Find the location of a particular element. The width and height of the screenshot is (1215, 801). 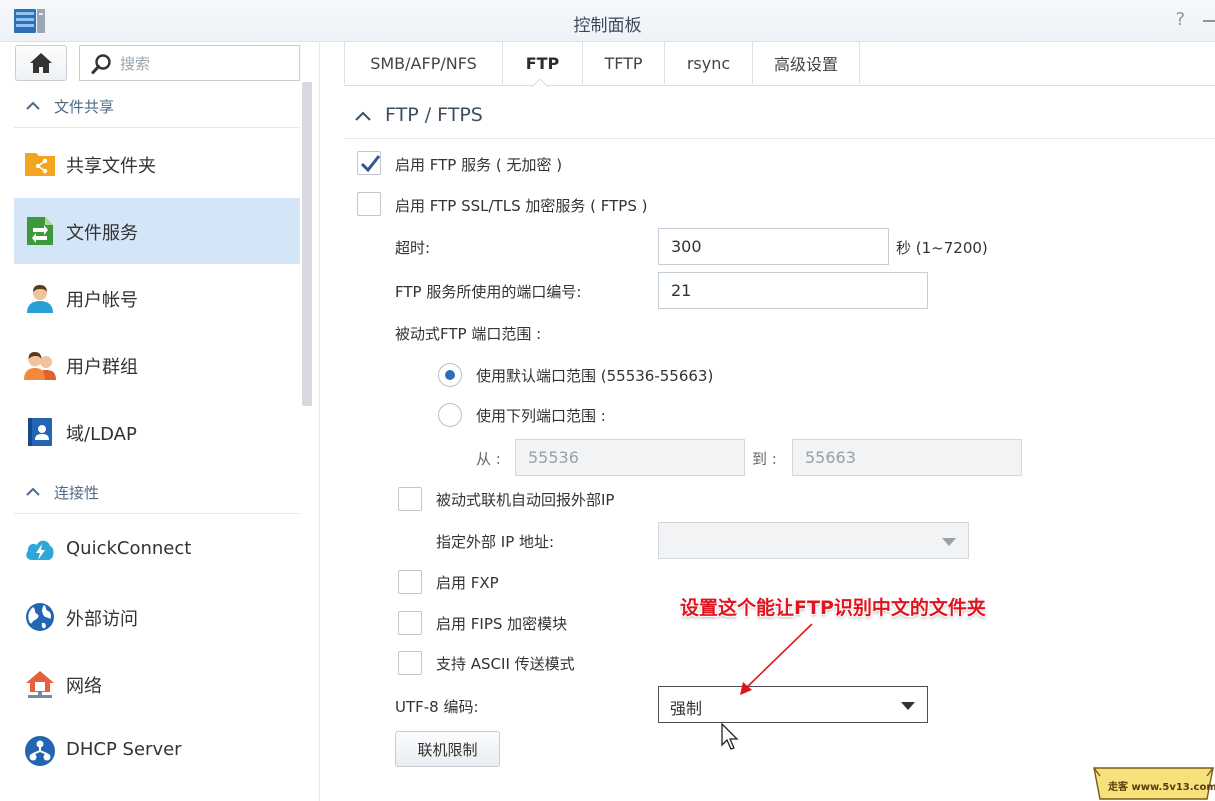

sidebar-item-shared-folder: 共享文件夹 is located at coordinates (157, 164).